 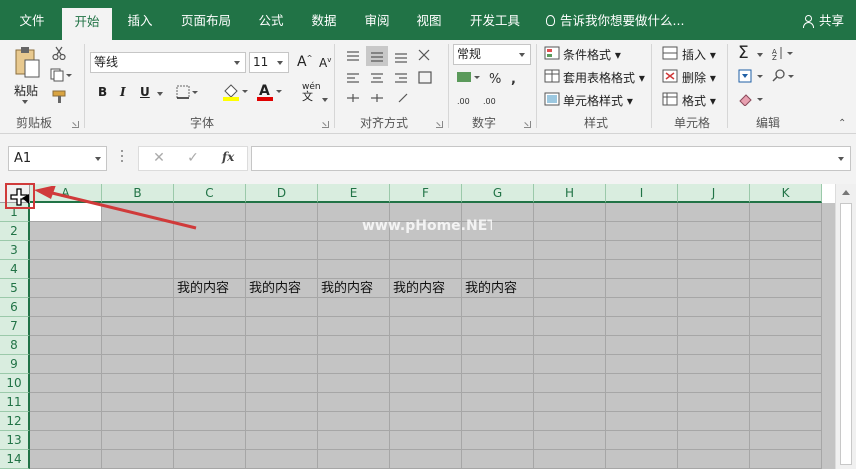 What do you see at coordinates (498, 307) in the screenshot?
I see `cell-g6` at bounding box center [498, 307].